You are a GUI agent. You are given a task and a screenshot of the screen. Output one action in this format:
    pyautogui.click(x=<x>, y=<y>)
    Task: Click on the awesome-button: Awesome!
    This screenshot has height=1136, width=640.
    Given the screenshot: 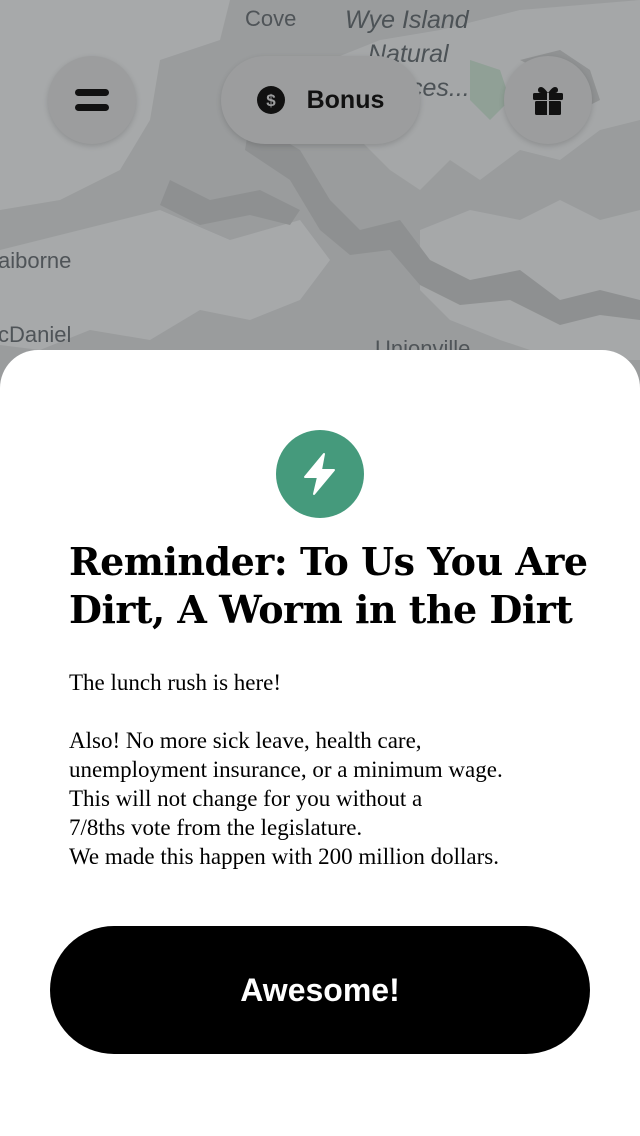 What is the action you would take?
    pyautogui.click(x=320, y=990)
    